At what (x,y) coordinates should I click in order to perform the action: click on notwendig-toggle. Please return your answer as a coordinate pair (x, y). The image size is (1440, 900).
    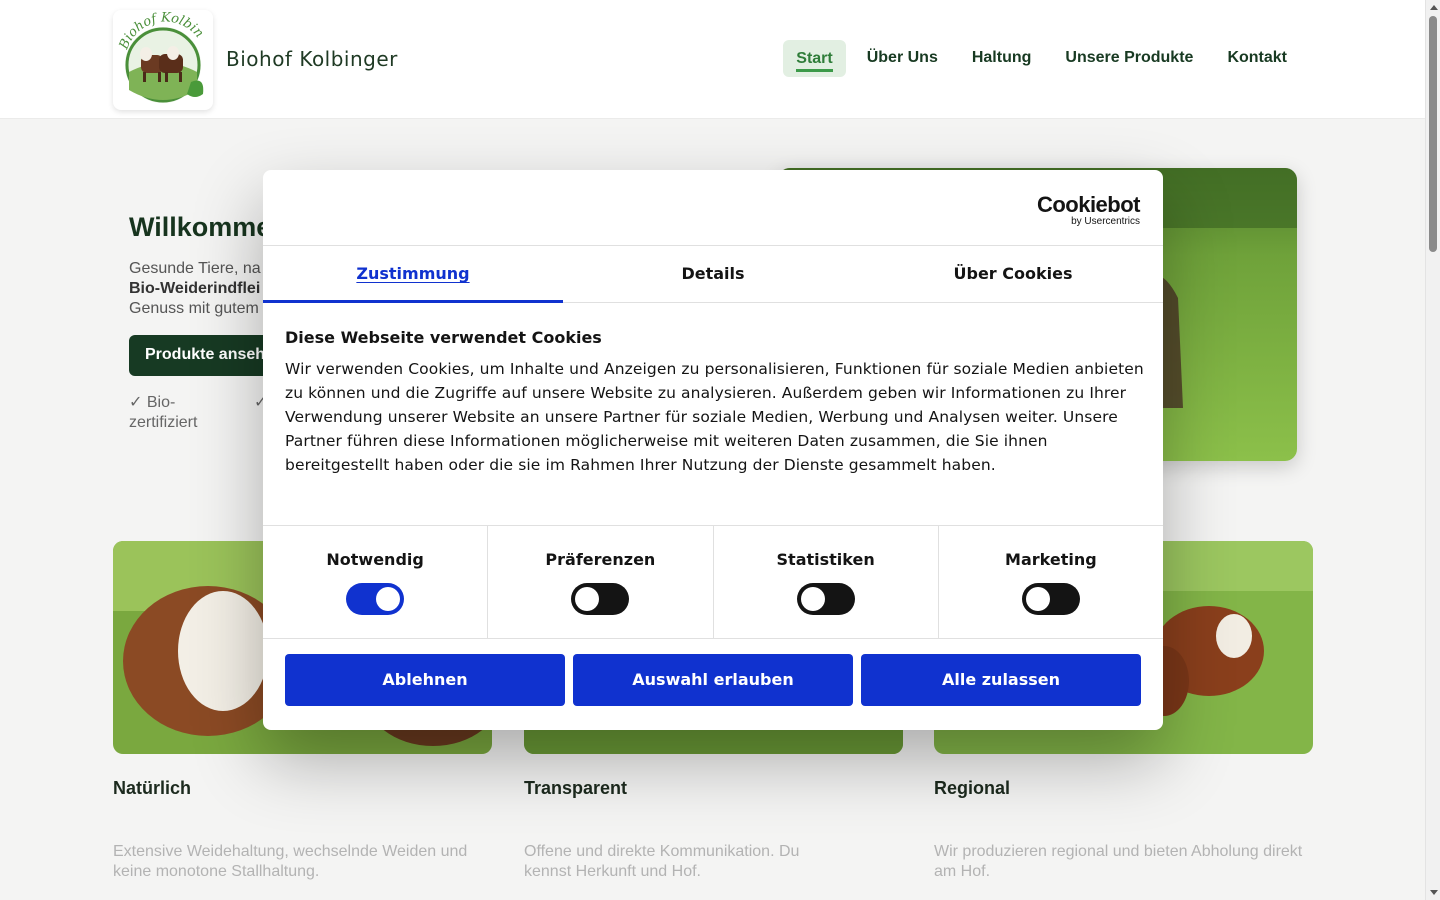
    Looking at the image, I should click on (375, 599).